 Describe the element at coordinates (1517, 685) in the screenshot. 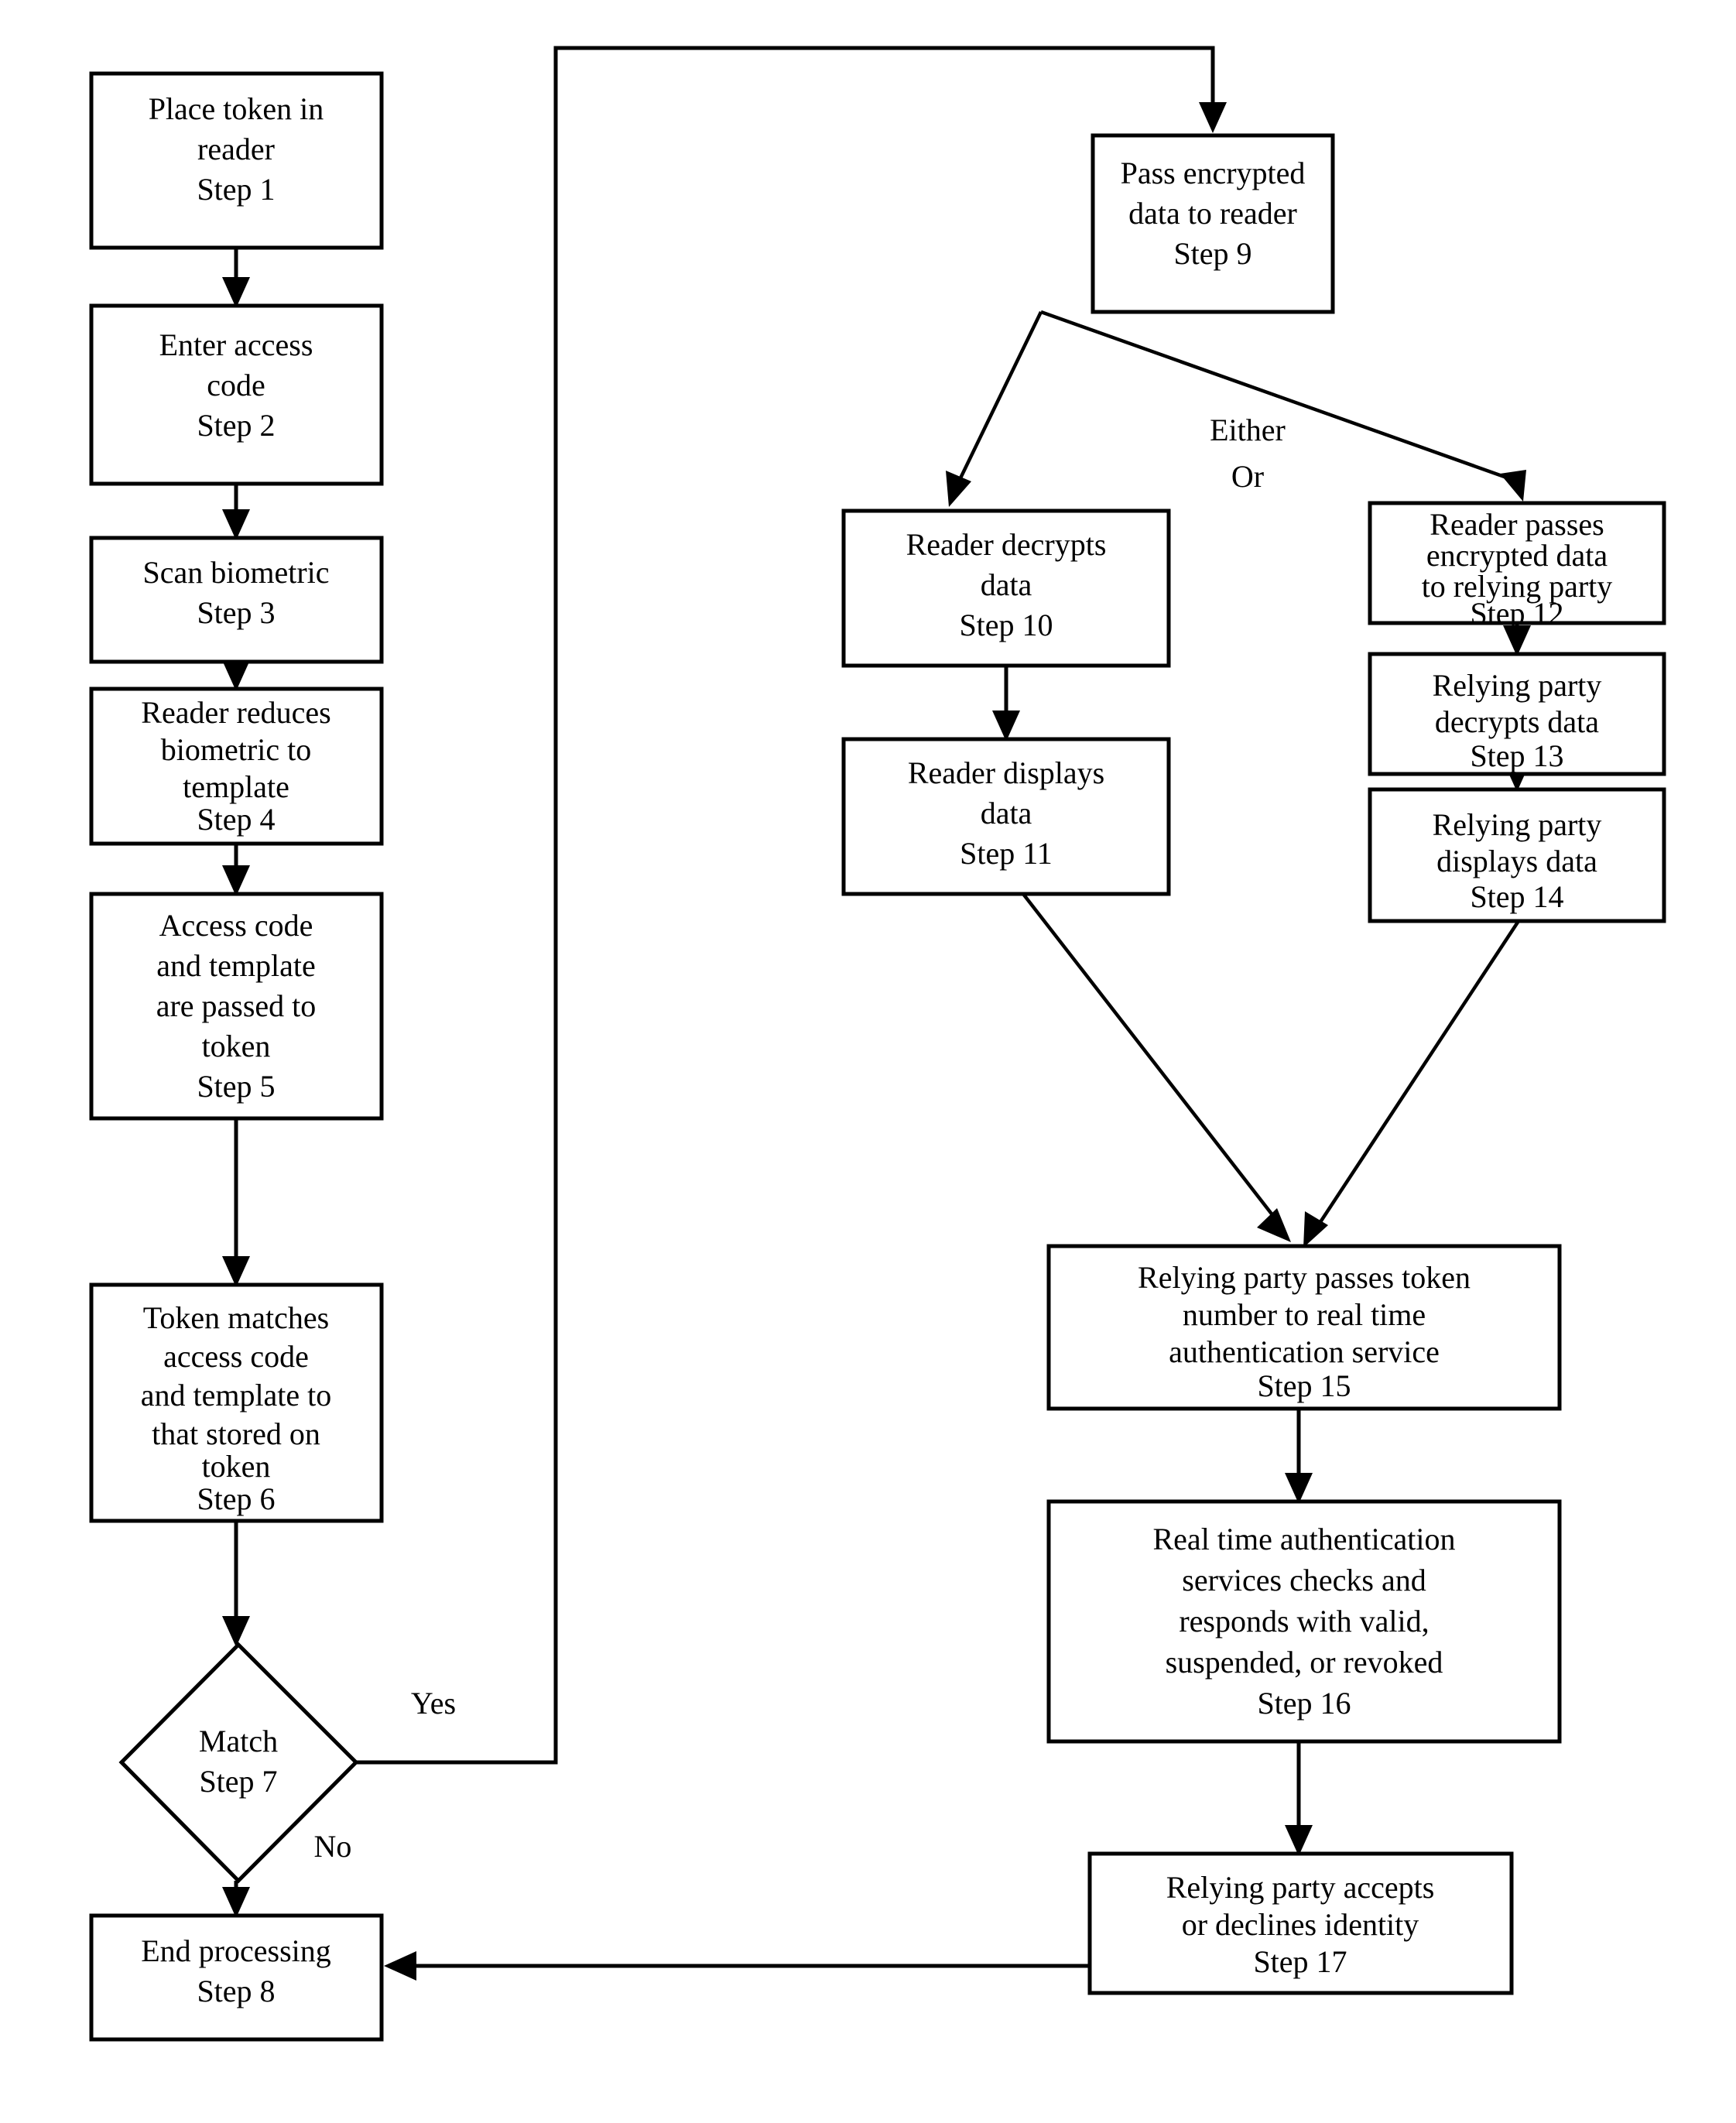

I see `node-step13-line-0: Relying party` at that location.